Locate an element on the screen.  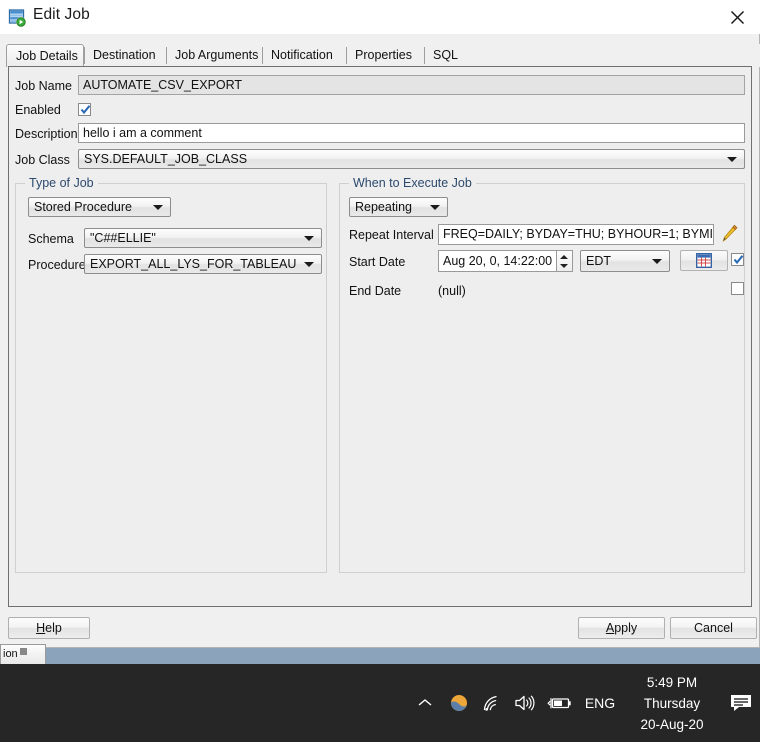
enabled-checkbox is located at coordinates (84, 109).